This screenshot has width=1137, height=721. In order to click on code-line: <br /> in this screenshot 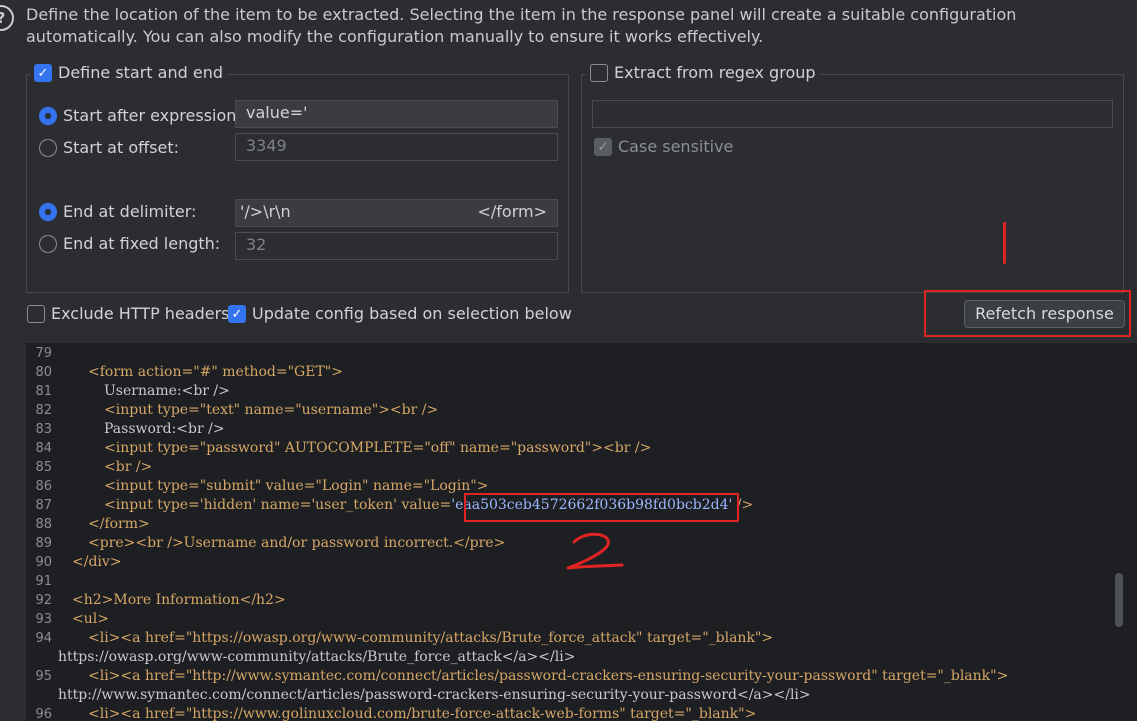, I will do `click(128, 467)`.